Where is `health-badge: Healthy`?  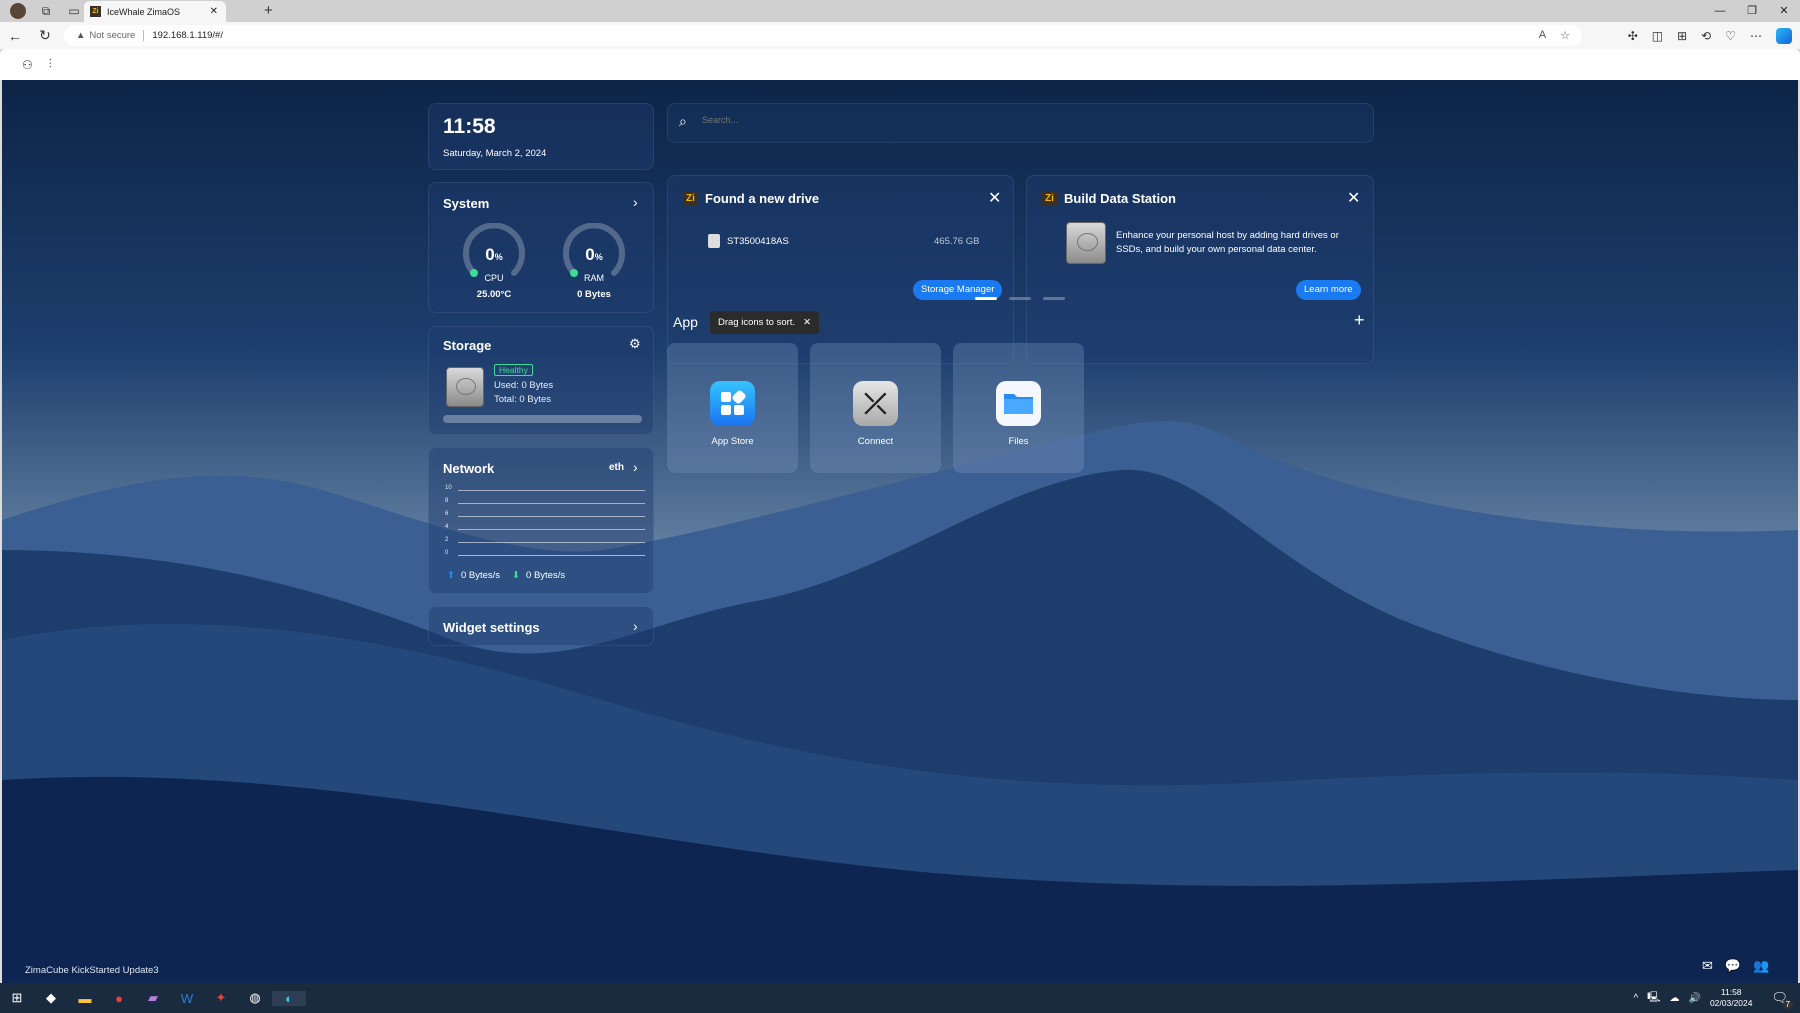 health-badge: Healthy is located at coordinates (513, 370).